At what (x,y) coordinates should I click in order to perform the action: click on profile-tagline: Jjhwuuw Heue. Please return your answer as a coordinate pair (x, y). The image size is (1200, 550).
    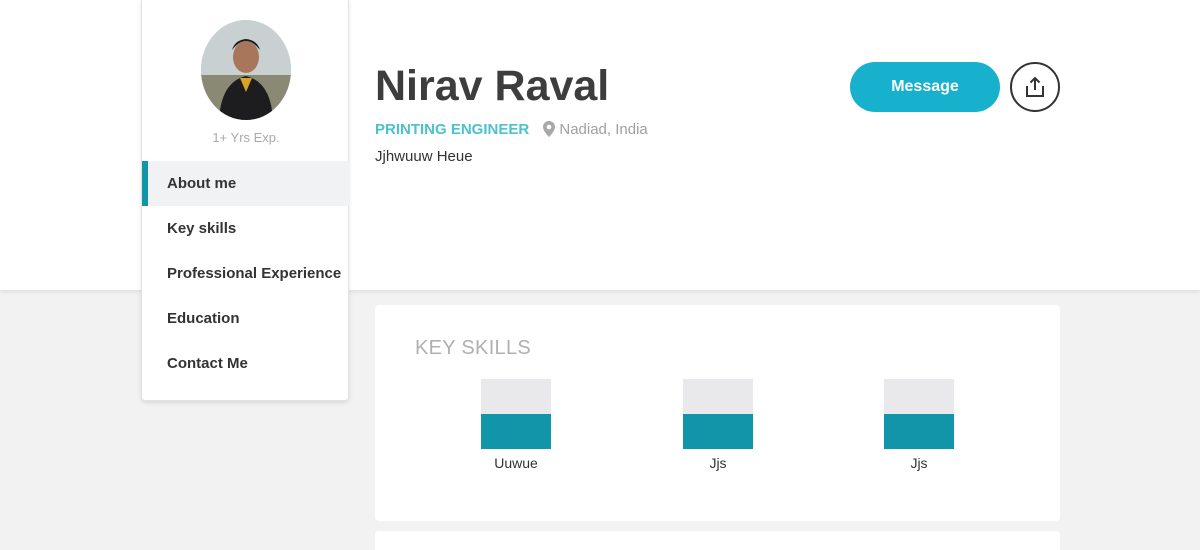
    Looking at the image, I should click on (424, 156).